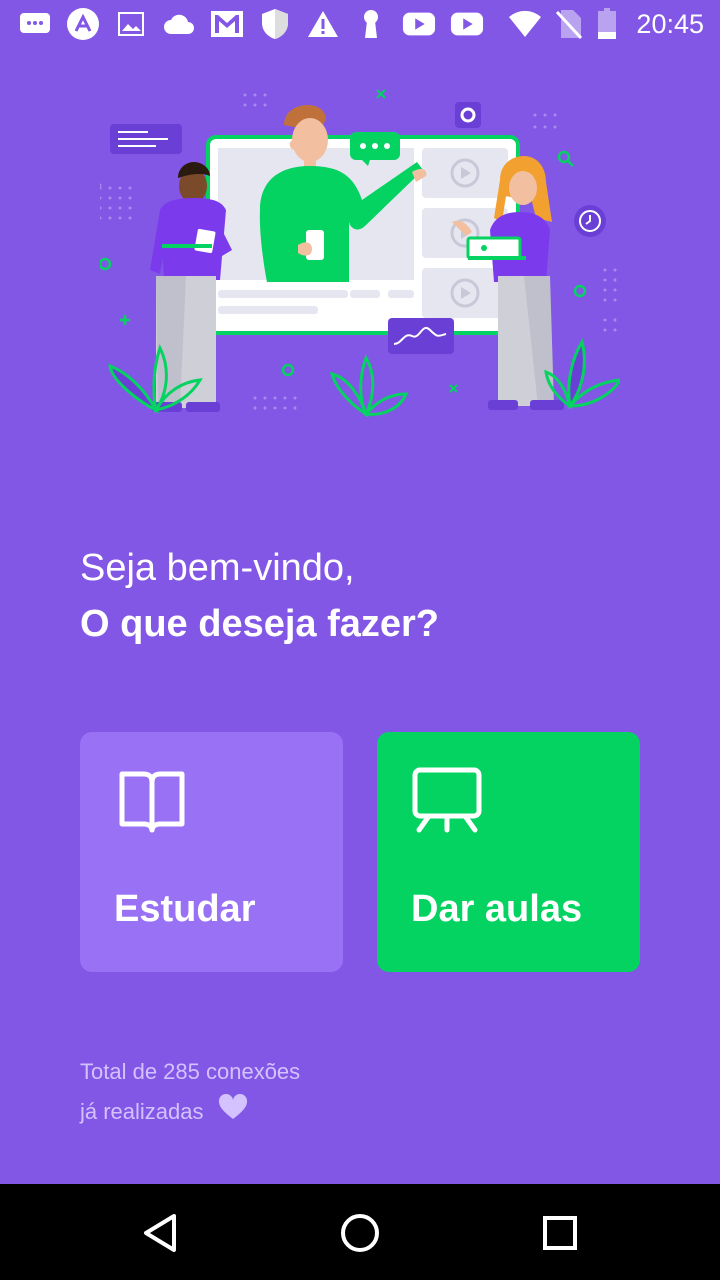  Describe the element at coordinates (525, 24) in the screenshot. I see `wifi-icon` at that location.